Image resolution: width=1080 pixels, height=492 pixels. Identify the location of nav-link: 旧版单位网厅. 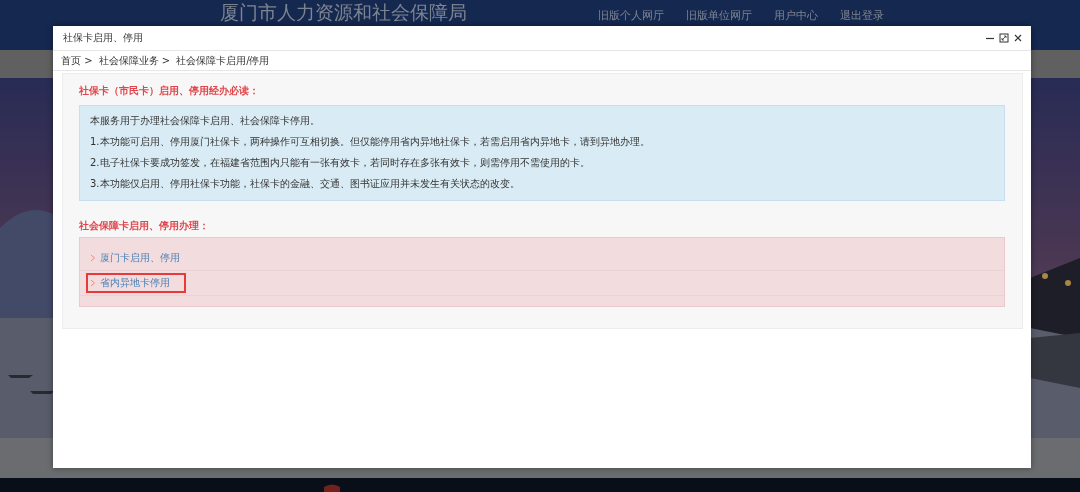
(719, 16).